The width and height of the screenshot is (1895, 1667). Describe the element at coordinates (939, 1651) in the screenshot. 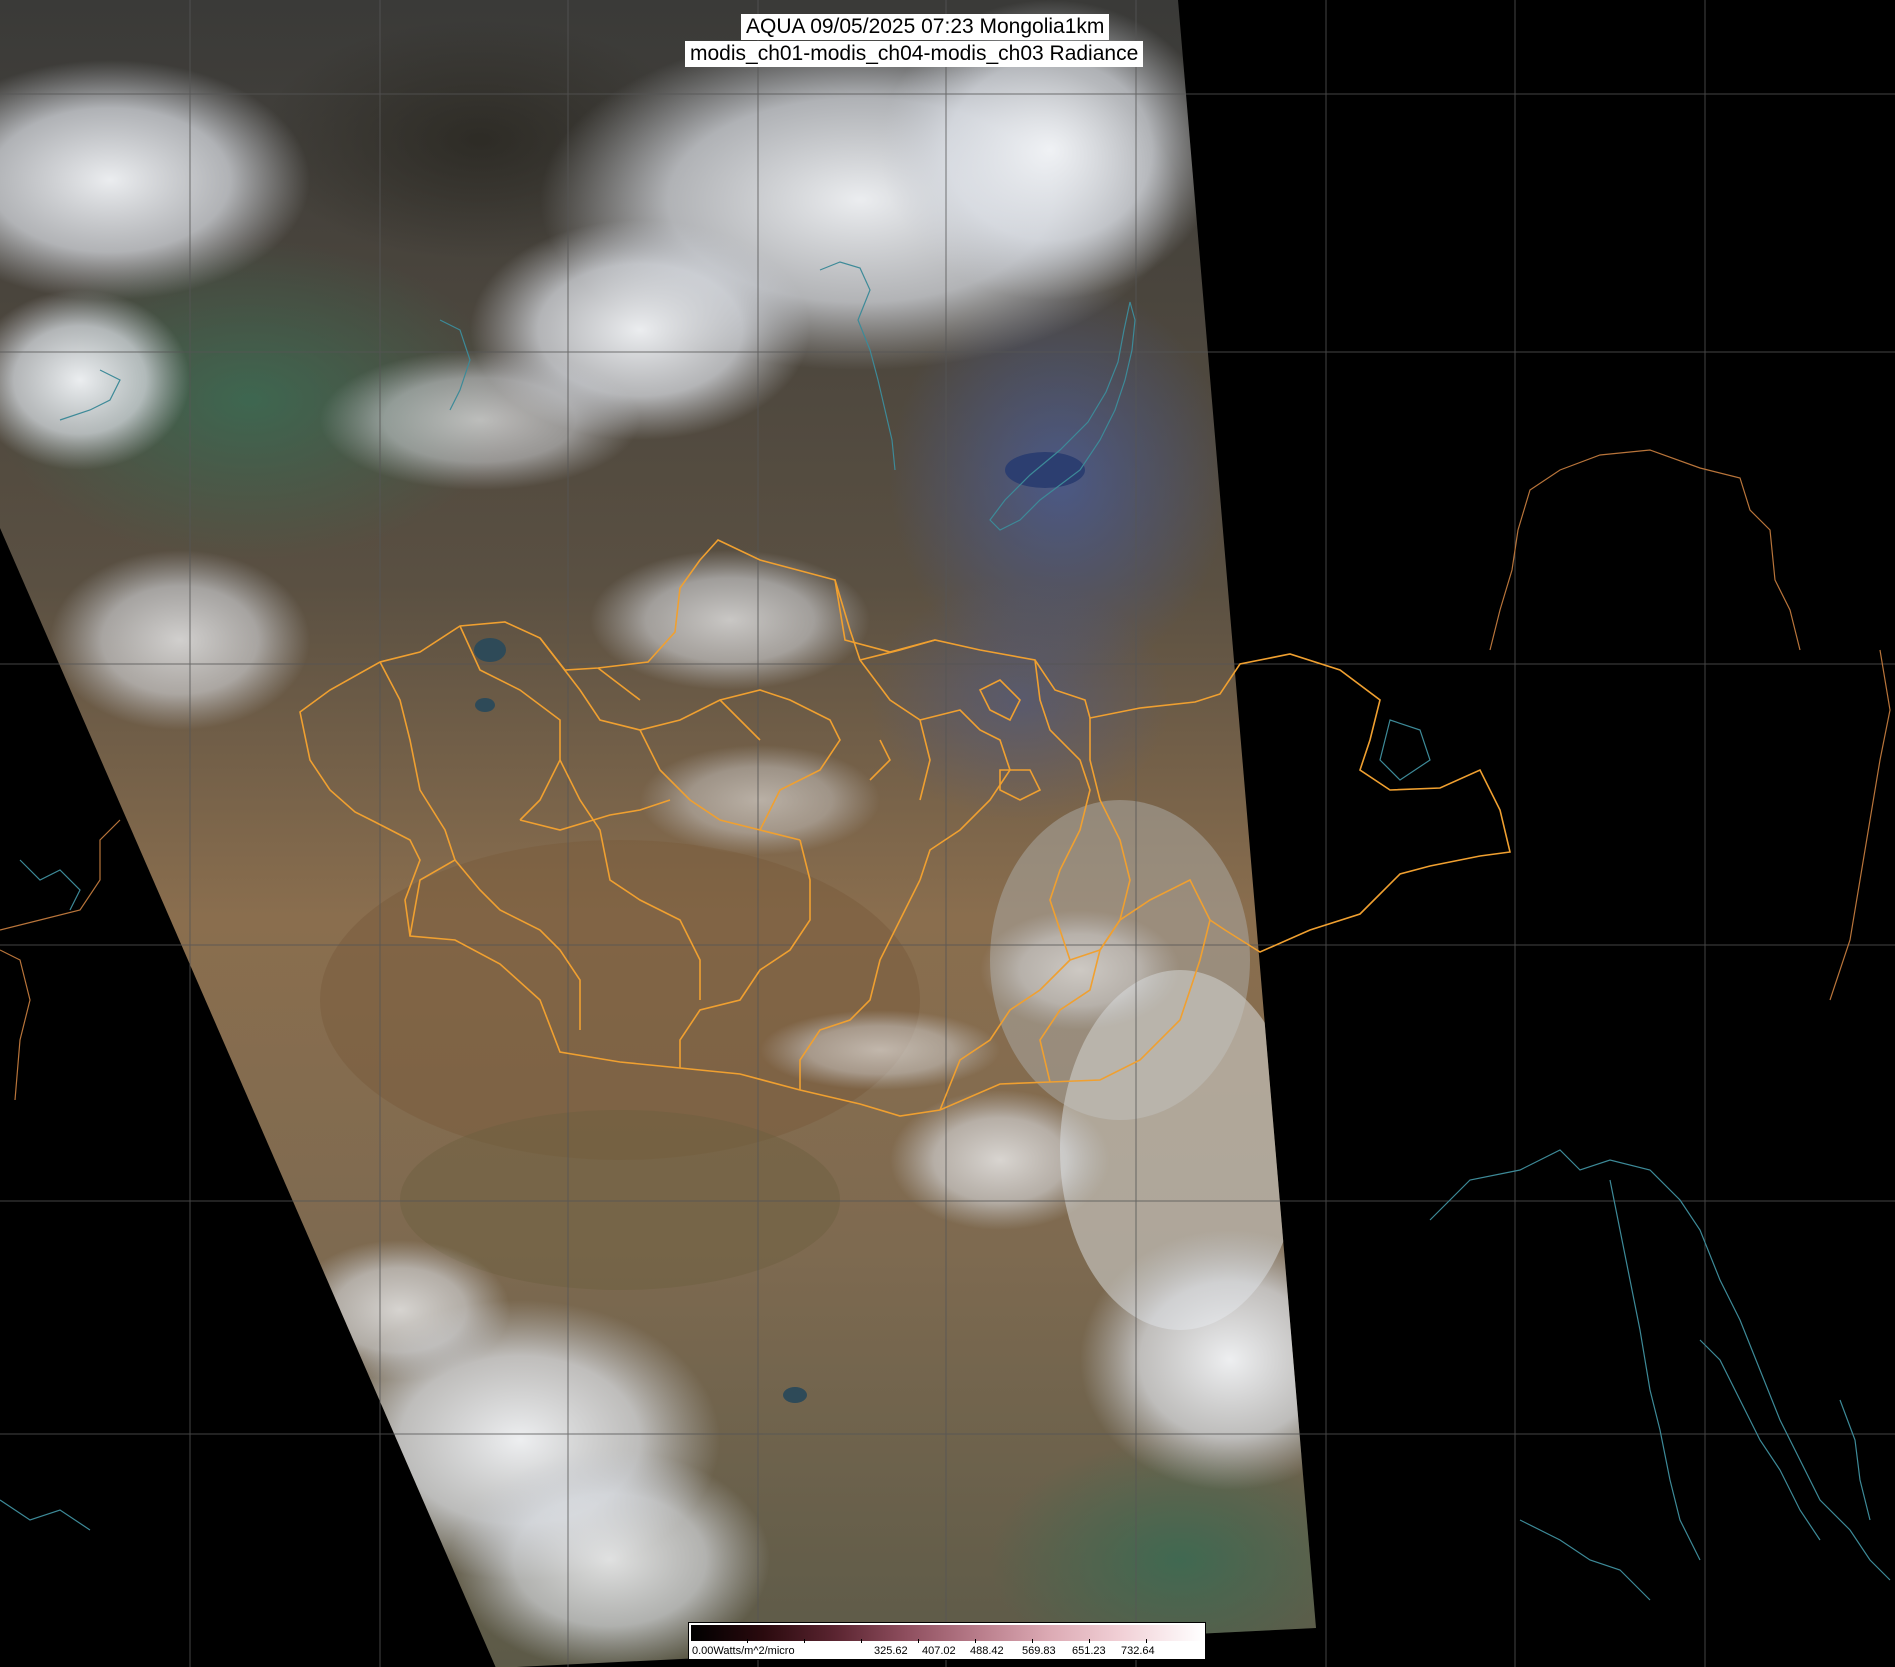

I see `colorbar-tick-label: 407.02` at that location.